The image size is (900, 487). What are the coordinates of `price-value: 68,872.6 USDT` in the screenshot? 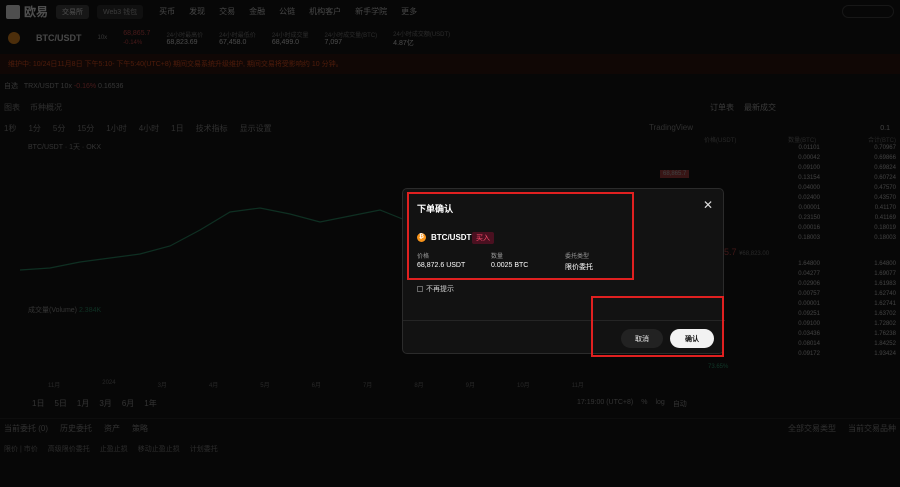 It's located at (441, 265).